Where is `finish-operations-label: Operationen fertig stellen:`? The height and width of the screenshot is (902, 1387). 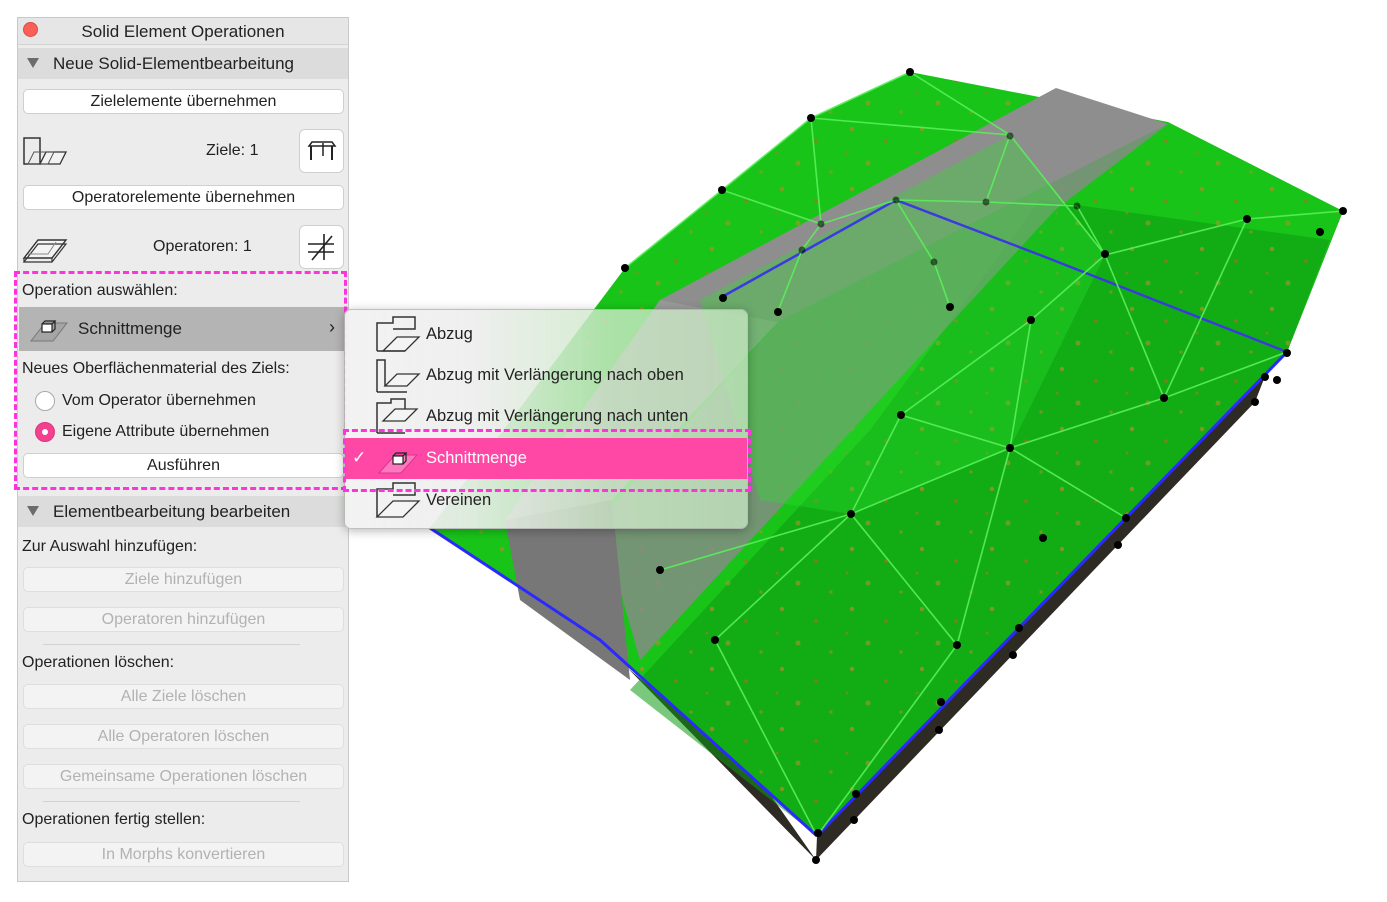 finish-operations-label: Operationen fertig stellen: is located at coordinates (114, 819).